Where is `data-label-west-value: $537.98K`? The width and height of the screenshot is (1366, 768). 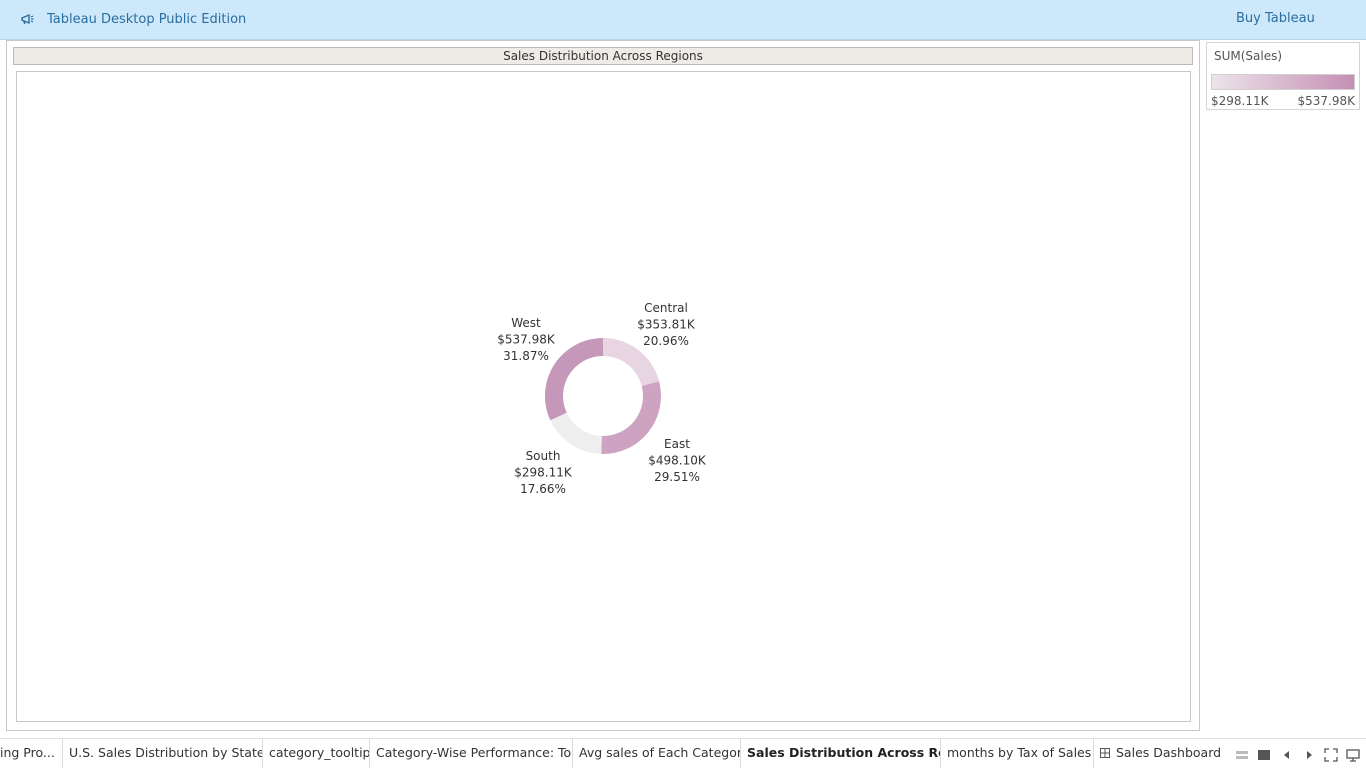 data-label-west-value: $537.98K is located at coordinates (526, 340).